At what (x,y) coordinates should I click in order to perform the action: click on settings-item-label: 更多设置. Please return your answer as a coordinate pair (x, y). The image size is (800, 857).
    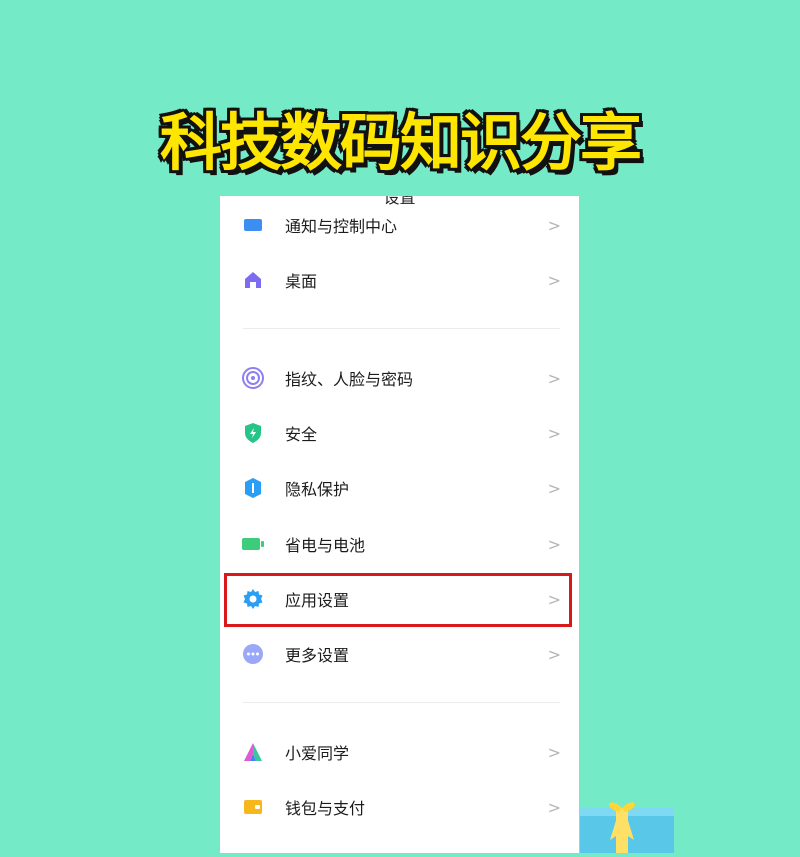
    Looking at the image, I should click on (317, 655).